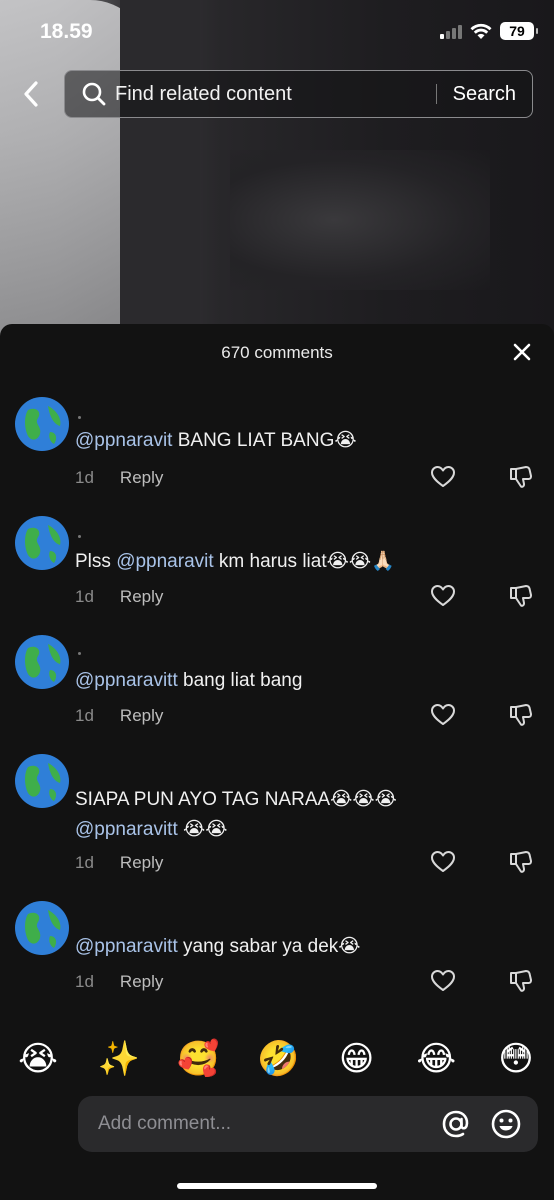  I want to click on mention-icon, so click(456, 1124).